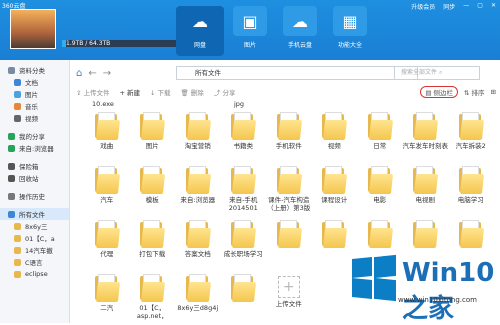 The width and height of the screenshot is (500, 325). What do you see at coordinates (153, 297) in the screenshot?
I see `file-item: 01【C，asp.net，` at bounding box center [153, 297].